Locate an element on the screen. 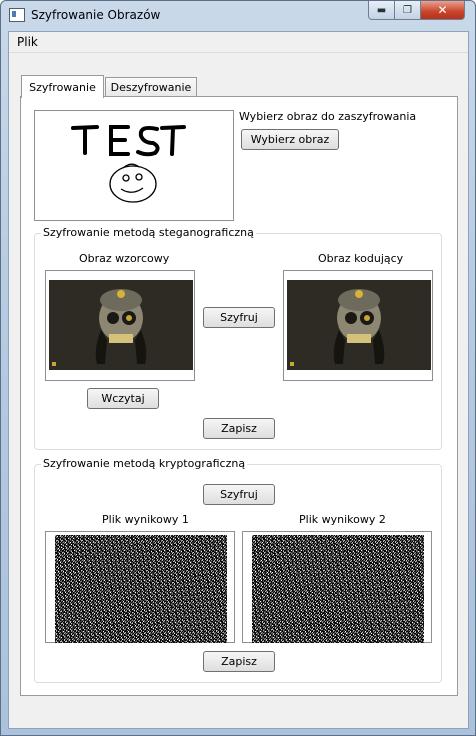  title-bar: Szyfrowanie Obrazów ▬ ❐ ✕ is located at coordinates (238, 16).